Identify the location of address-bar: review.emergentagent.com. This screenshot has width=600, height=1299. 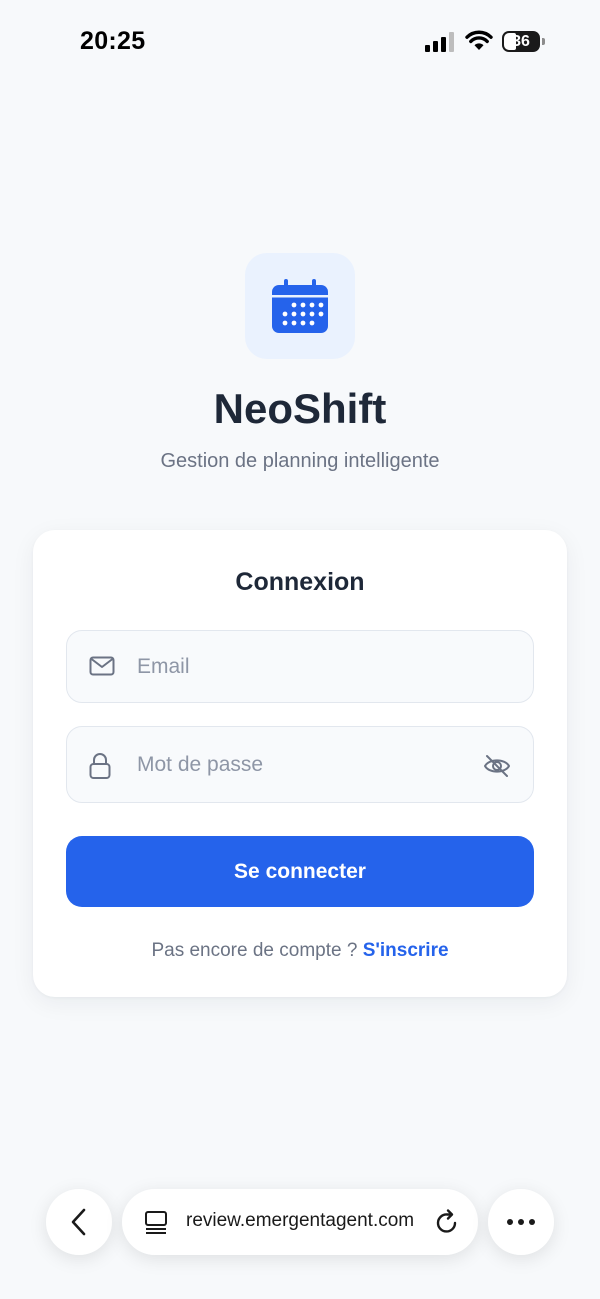
(300, 1222).